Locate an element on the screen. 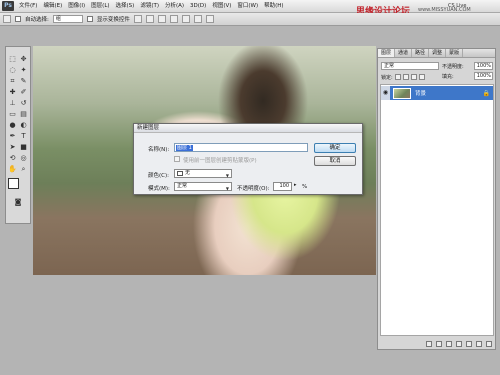 The width and height of the screenshot is (500, 375). trash-icon is located at coordinates (489, 344).